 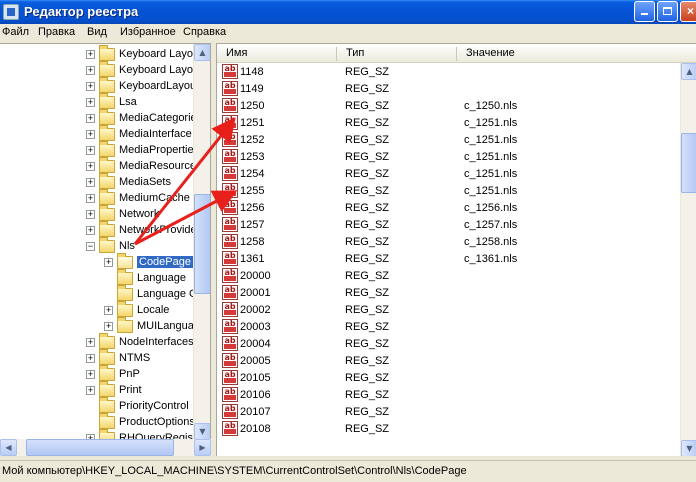 What do you see at coordinates (448, 72) in the screenshot?
I see `value-row: ab 1148 REG_SZ` at bounding box center [448, 72].